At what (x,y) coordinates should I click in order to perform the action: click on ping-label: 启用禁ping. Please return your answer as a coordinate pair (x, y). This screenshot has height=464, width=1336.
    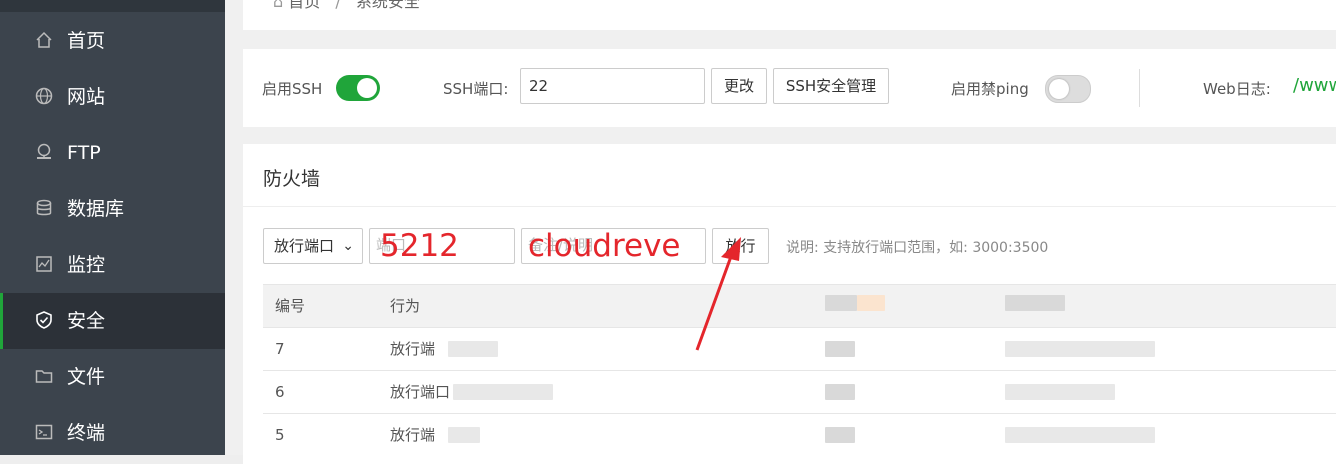
    Looking at the image, I should click on (990, 89).